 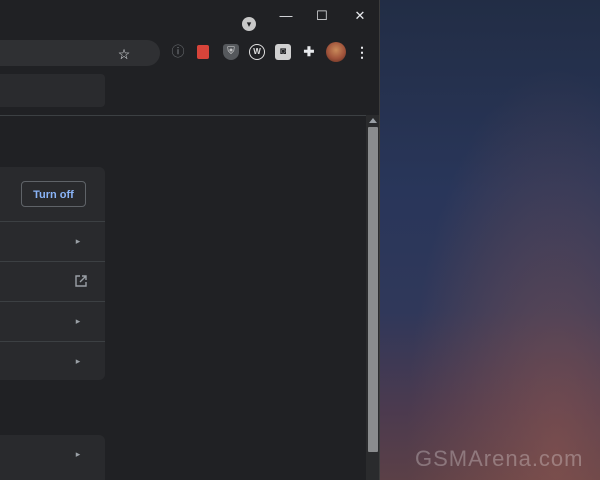 I want to click on settings-row, so click(x=52, y=281).